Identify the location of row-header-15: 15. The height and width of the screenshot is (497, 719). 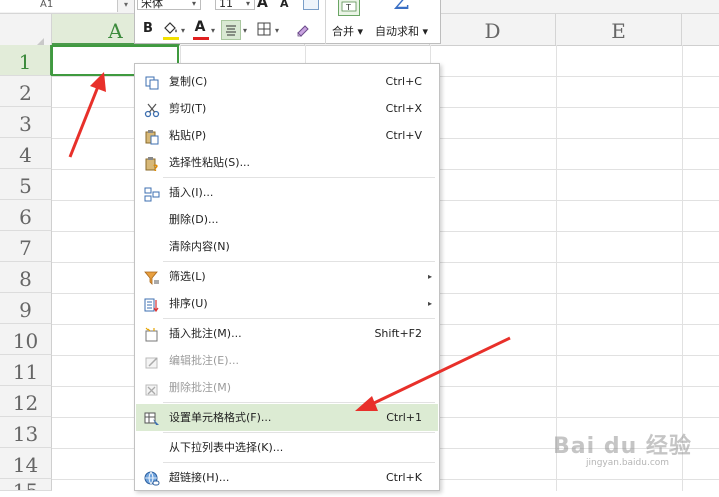
(26, 485).